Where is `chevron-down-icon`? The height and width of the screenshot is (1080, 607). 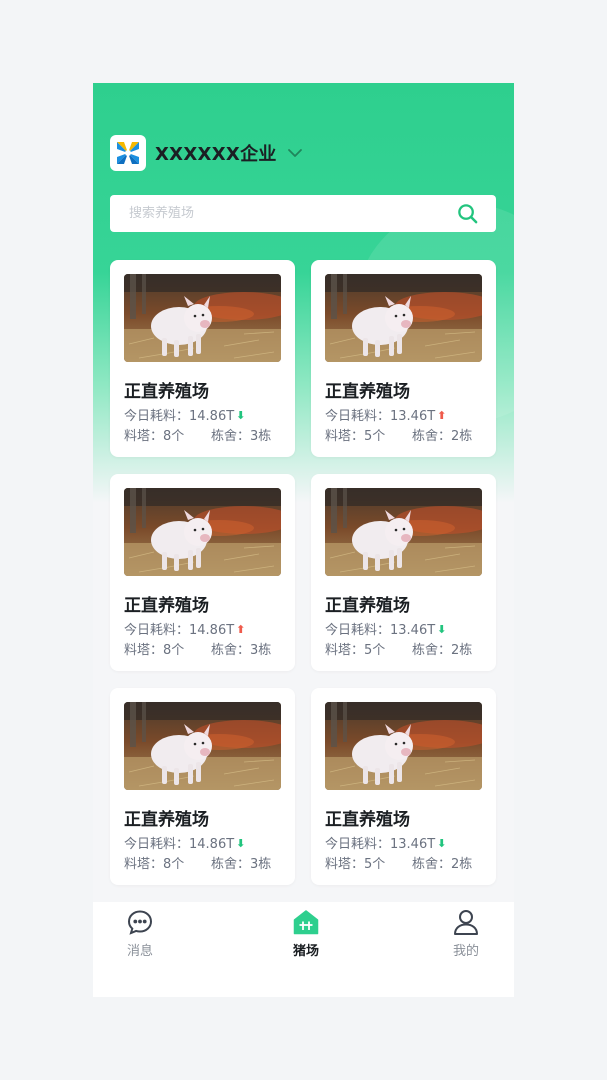 chevron-down-icon is located at coordinates (295, 153).